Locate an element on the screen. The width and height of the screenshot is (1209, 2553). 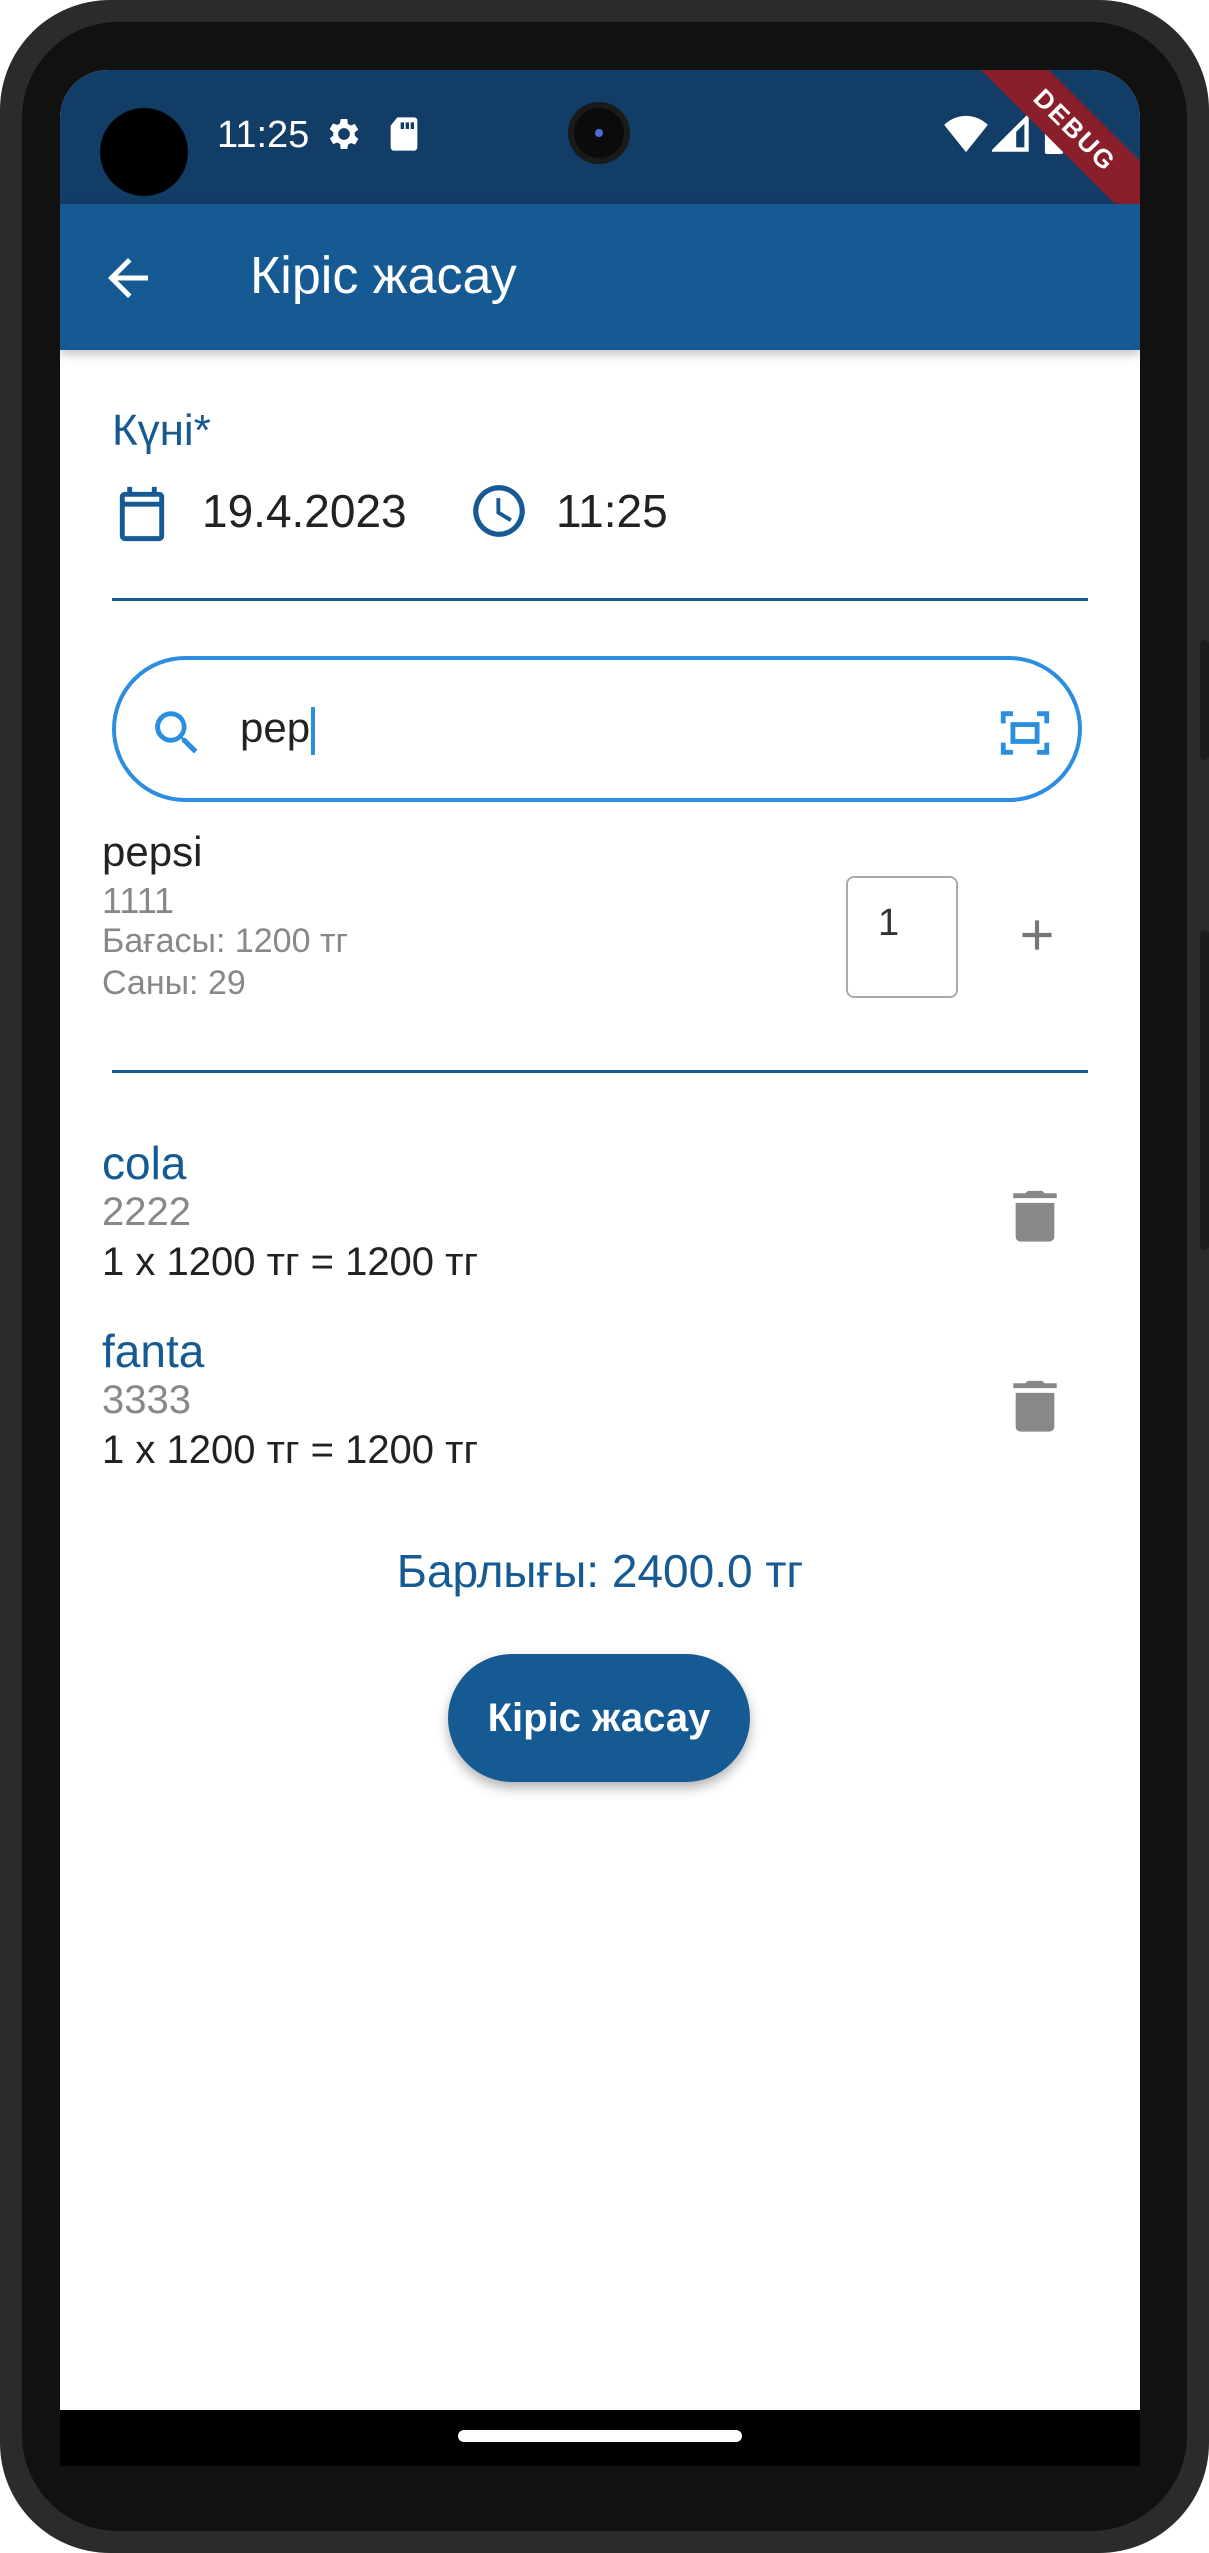
search-input-value: pep is located at coordinates (275, 727).